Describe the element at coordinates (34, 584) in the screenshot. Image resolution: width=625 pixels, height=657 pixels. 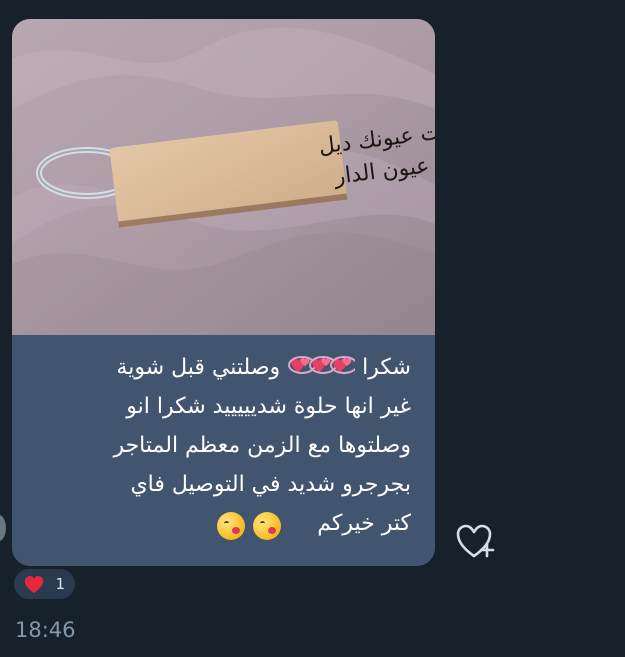
I see `heart-icon` at that location.